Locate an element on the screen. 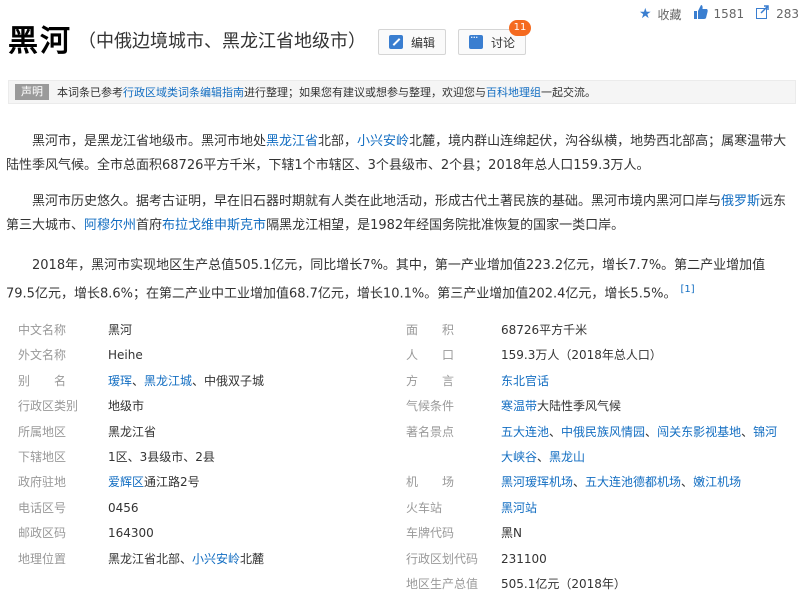  page-subtitle: （中俄边境城市、黑龙江省地级市） is located at coordinates (222, 41).